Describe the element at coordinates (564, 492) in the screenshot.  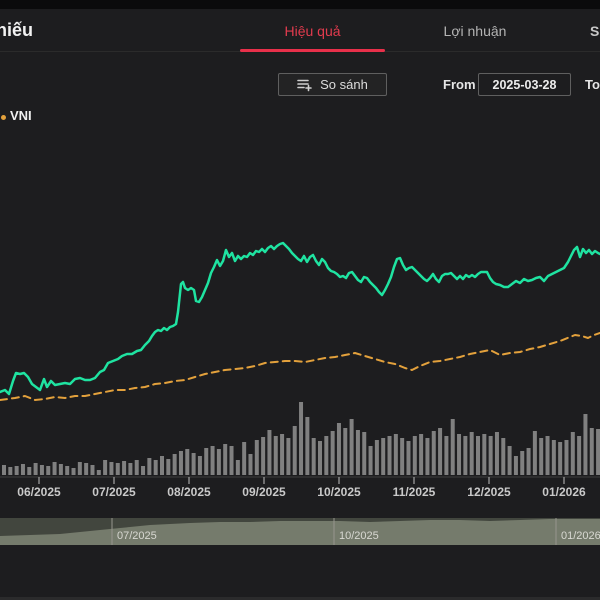
I see `svg-text: 01/2026` at that location.